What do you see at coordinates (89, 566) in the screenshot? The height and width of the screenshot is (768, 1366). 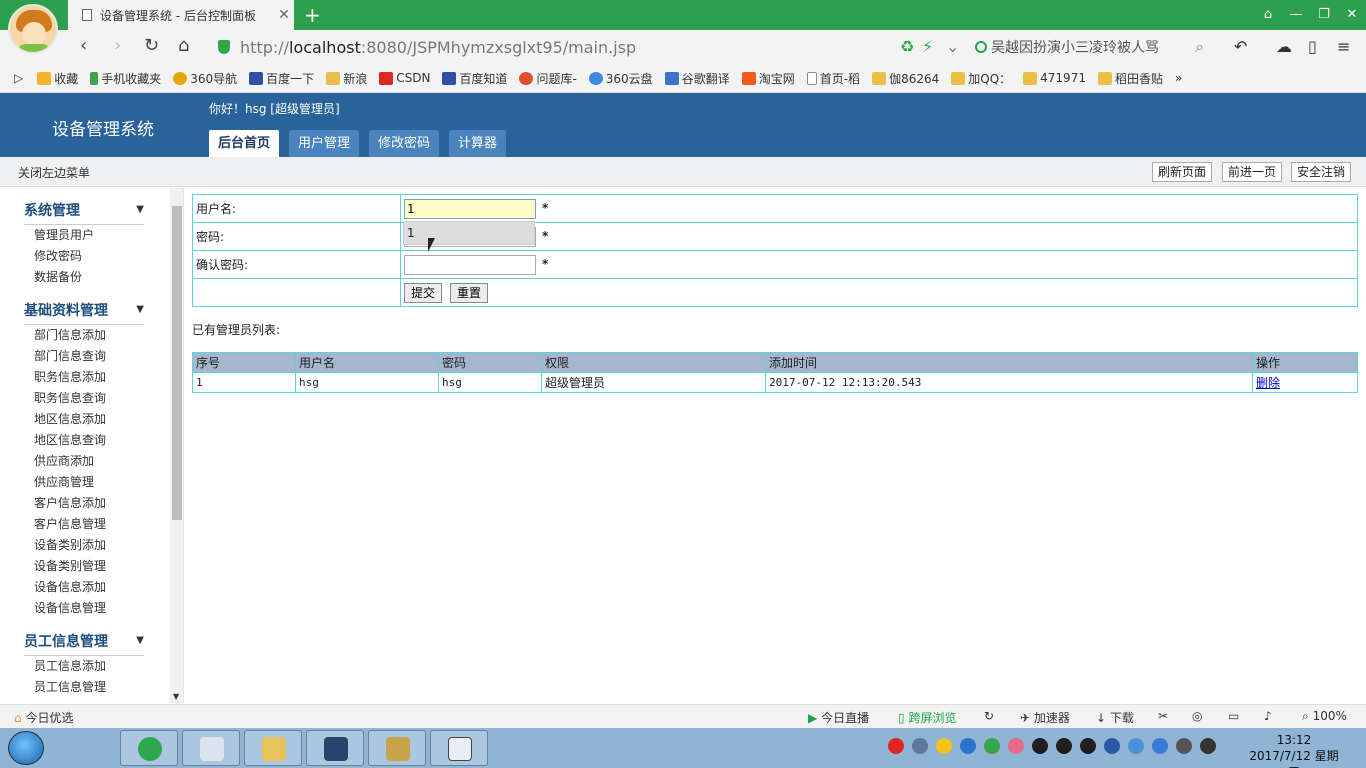 I see `sidebar-item: 设备类别管理` at bounding box center [89, 566].